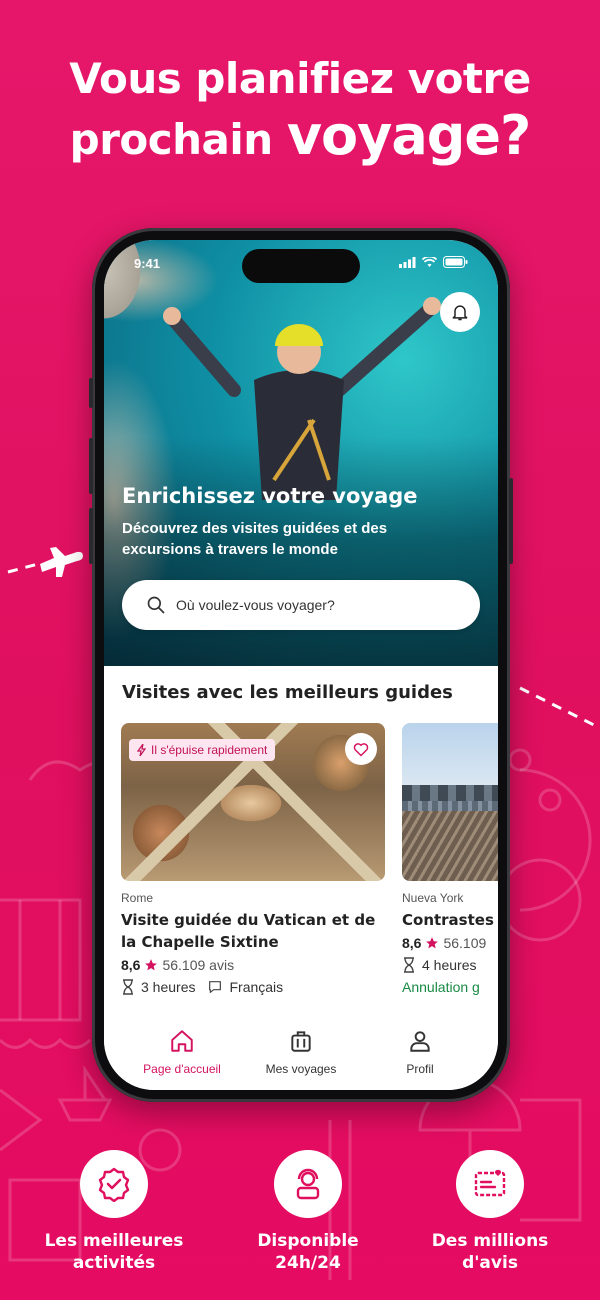 This screenshot has height=1300, width=600. I want to click on tour-language: Français, so click(256, 987).